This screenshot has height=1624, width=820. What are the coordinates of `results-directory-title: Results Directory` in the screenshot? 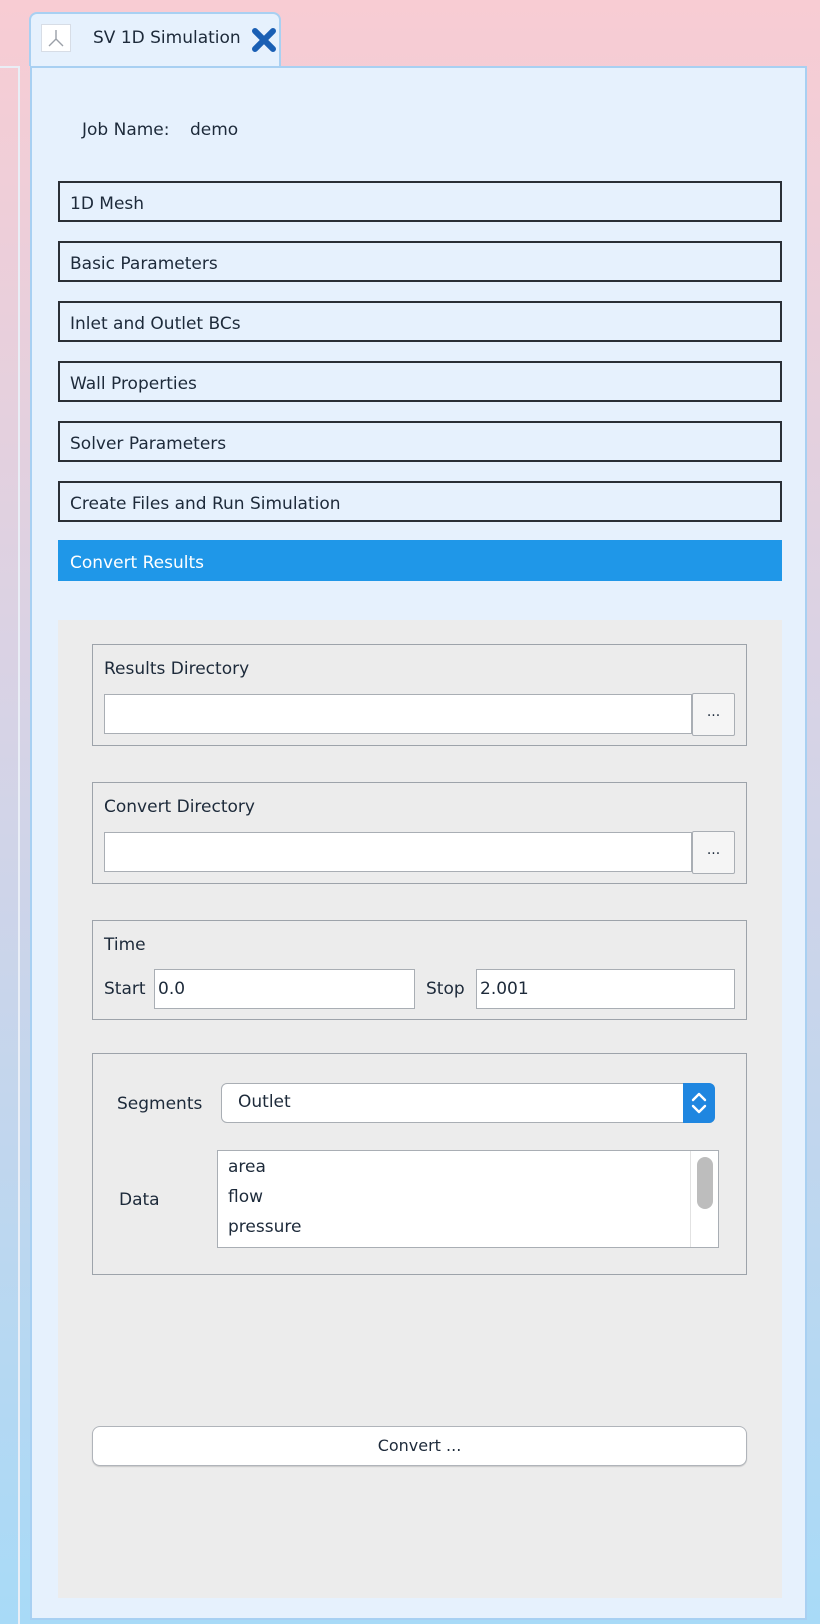 It's located at (177, 669).